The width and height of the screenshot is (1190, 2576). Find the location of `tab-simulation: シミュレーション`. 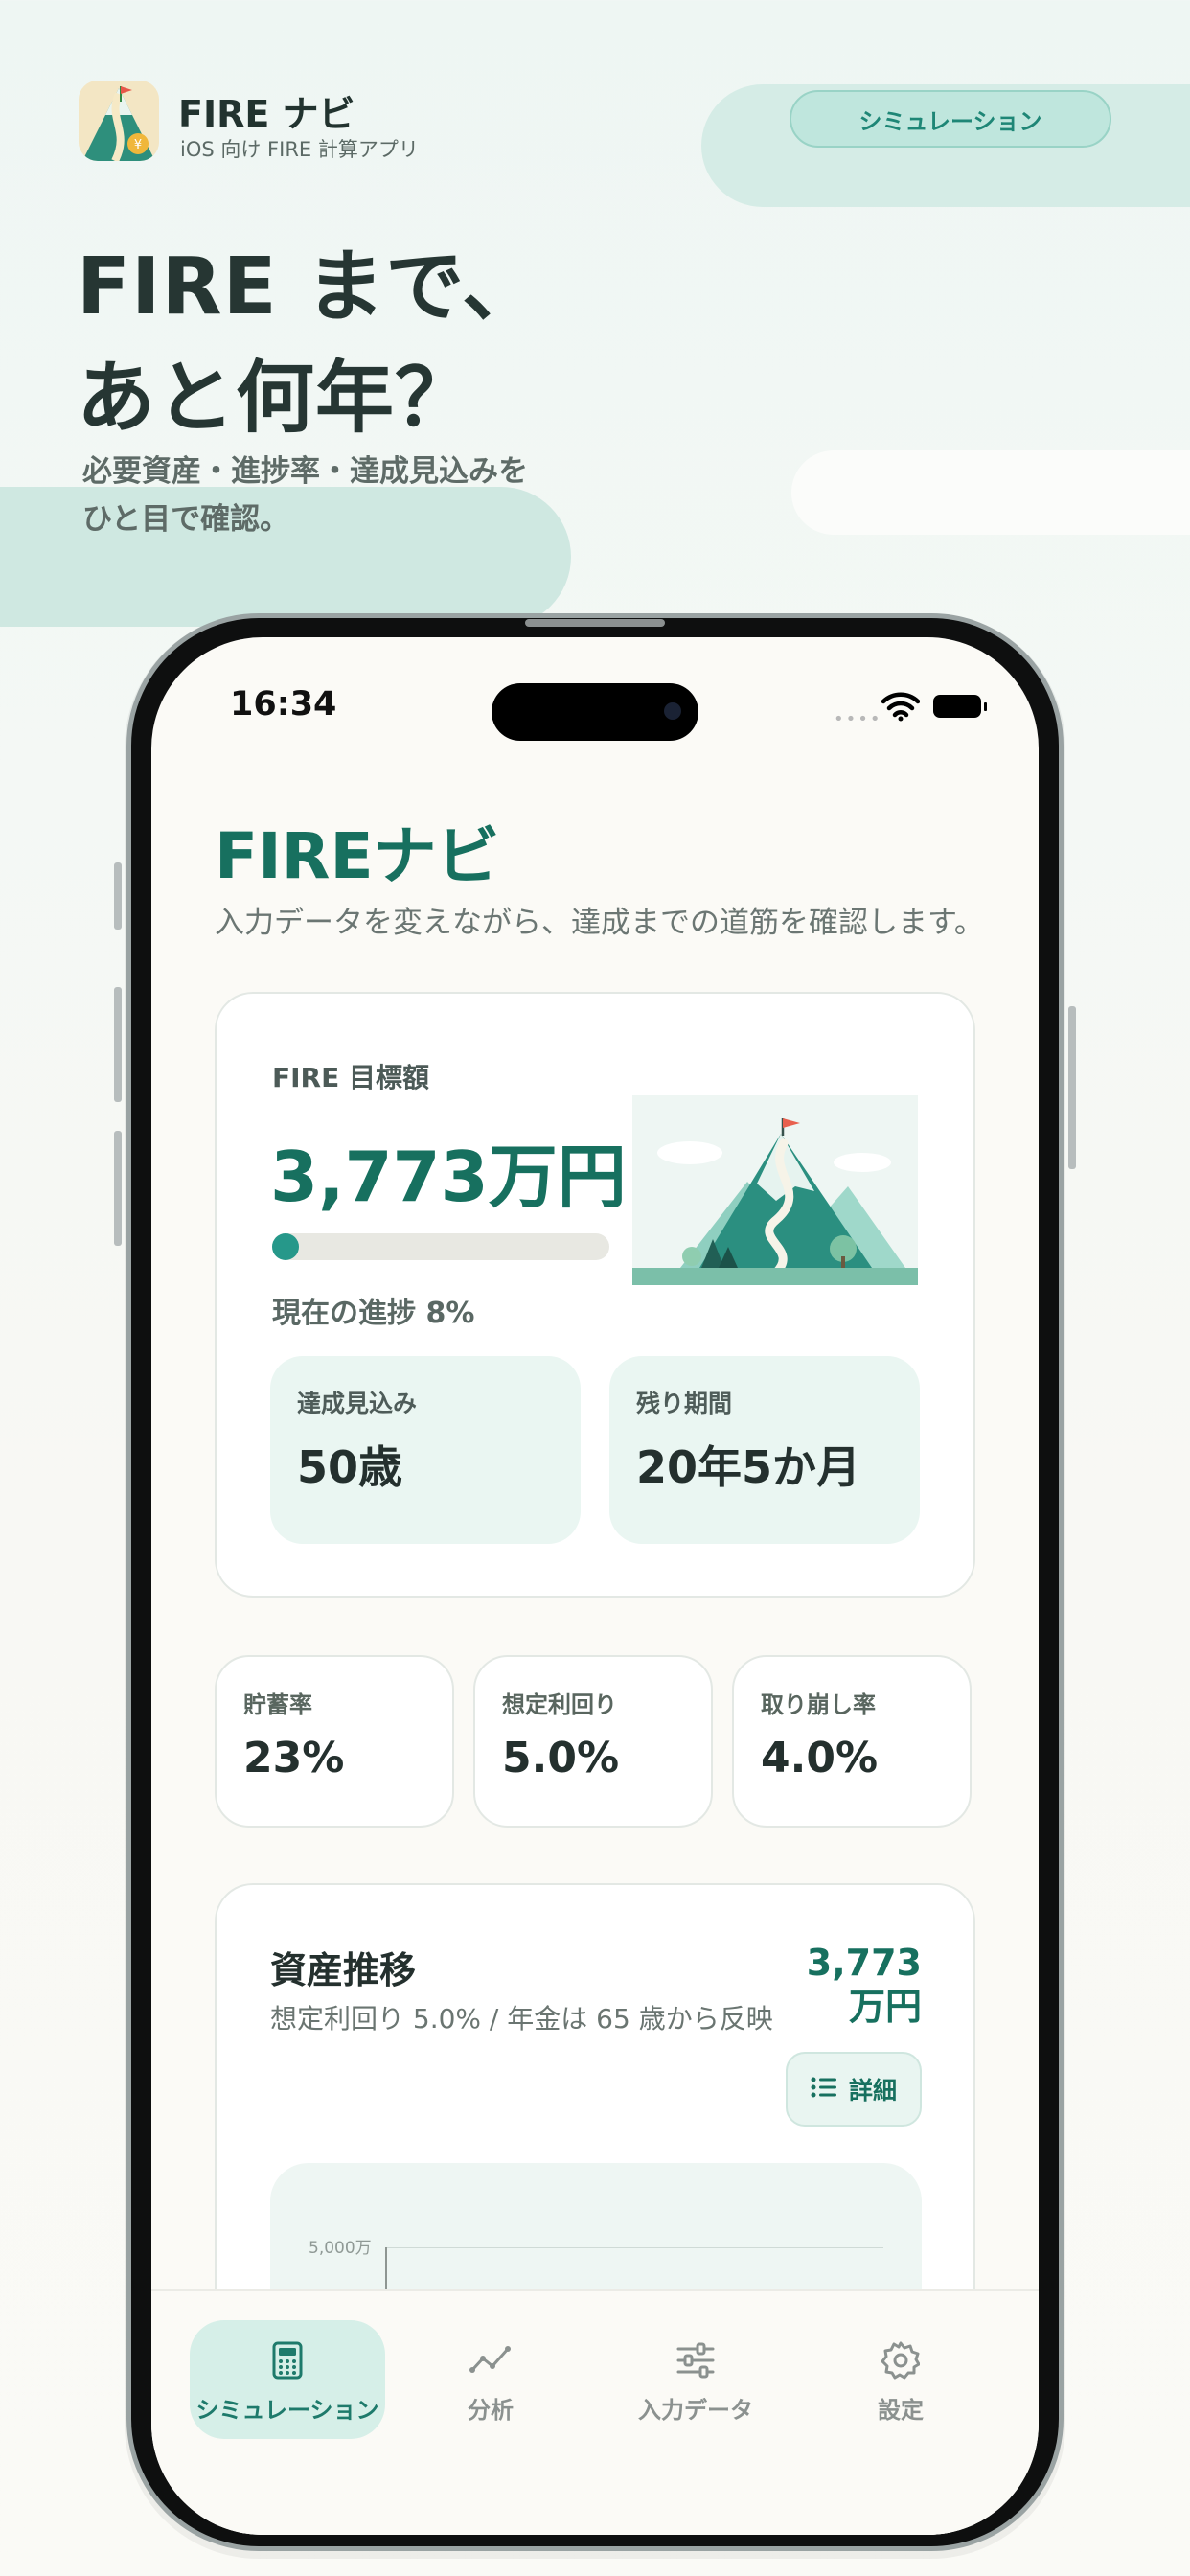

tab-simulation: シミュレーション is located at coordinates (287, 2379).